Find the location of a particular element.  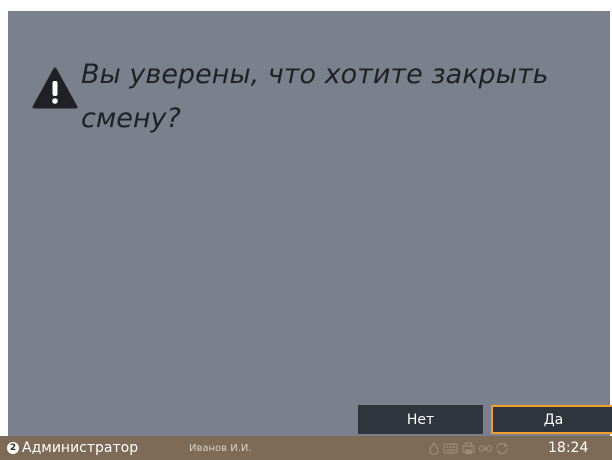

no-button-label: Нет is located at coordinates (420, 419).